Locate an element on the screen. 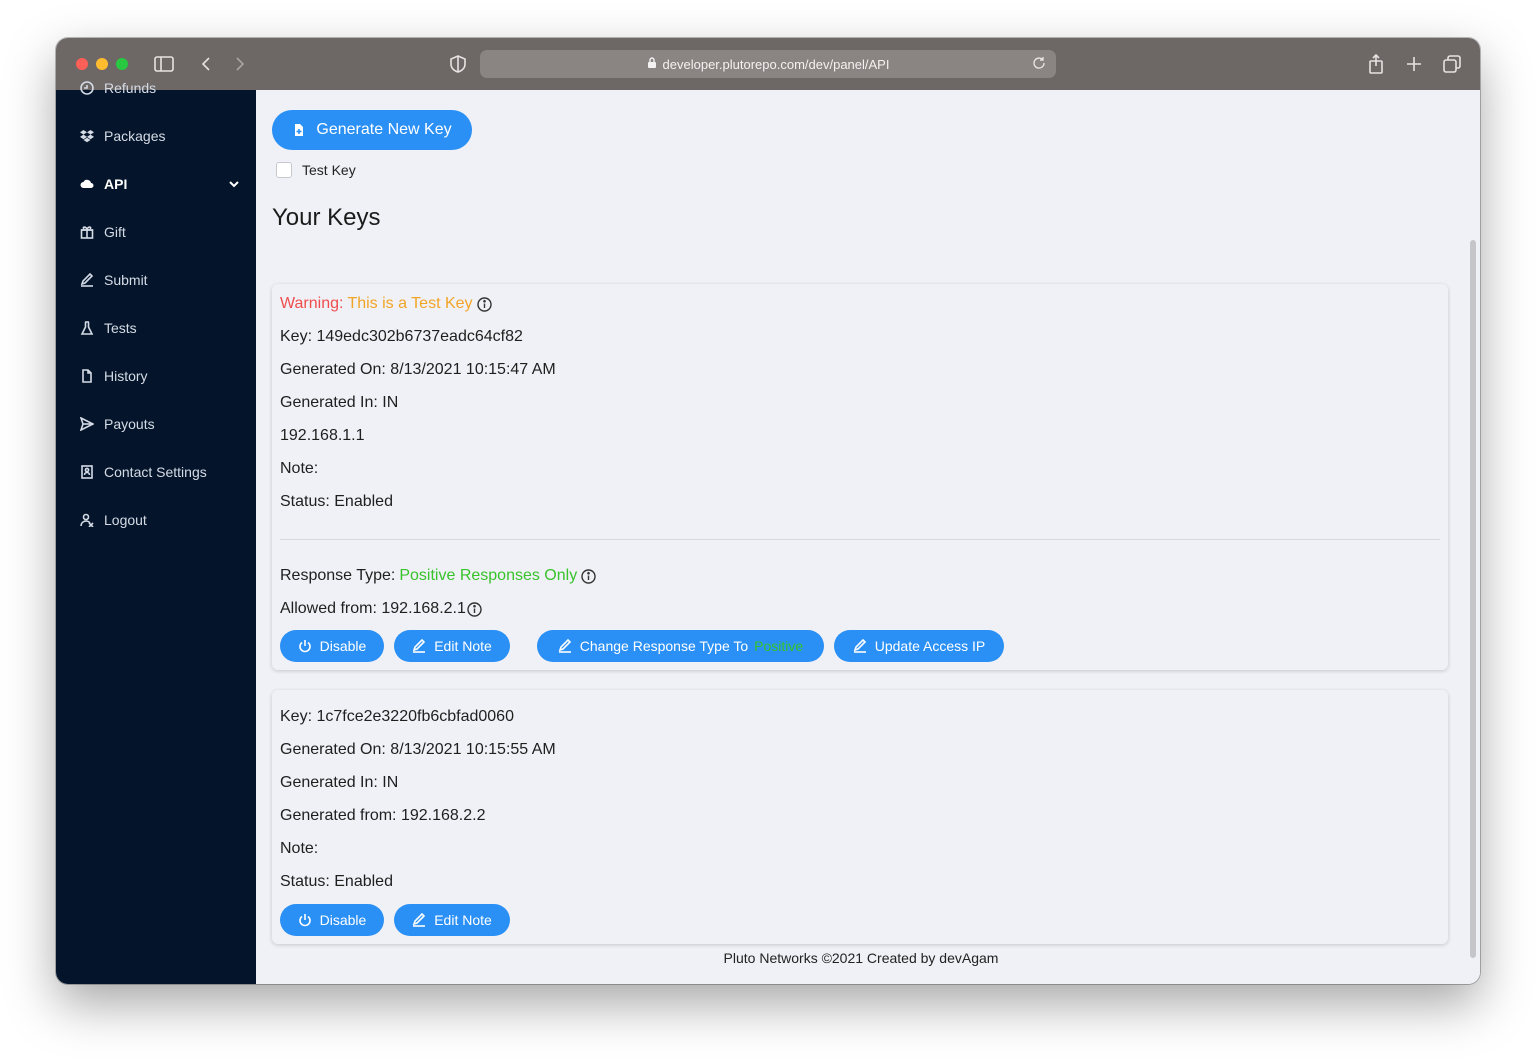 This screenshot has height=1059, width=1536. change-response-label: Change Response Type To is located at coordinates (664, 646).